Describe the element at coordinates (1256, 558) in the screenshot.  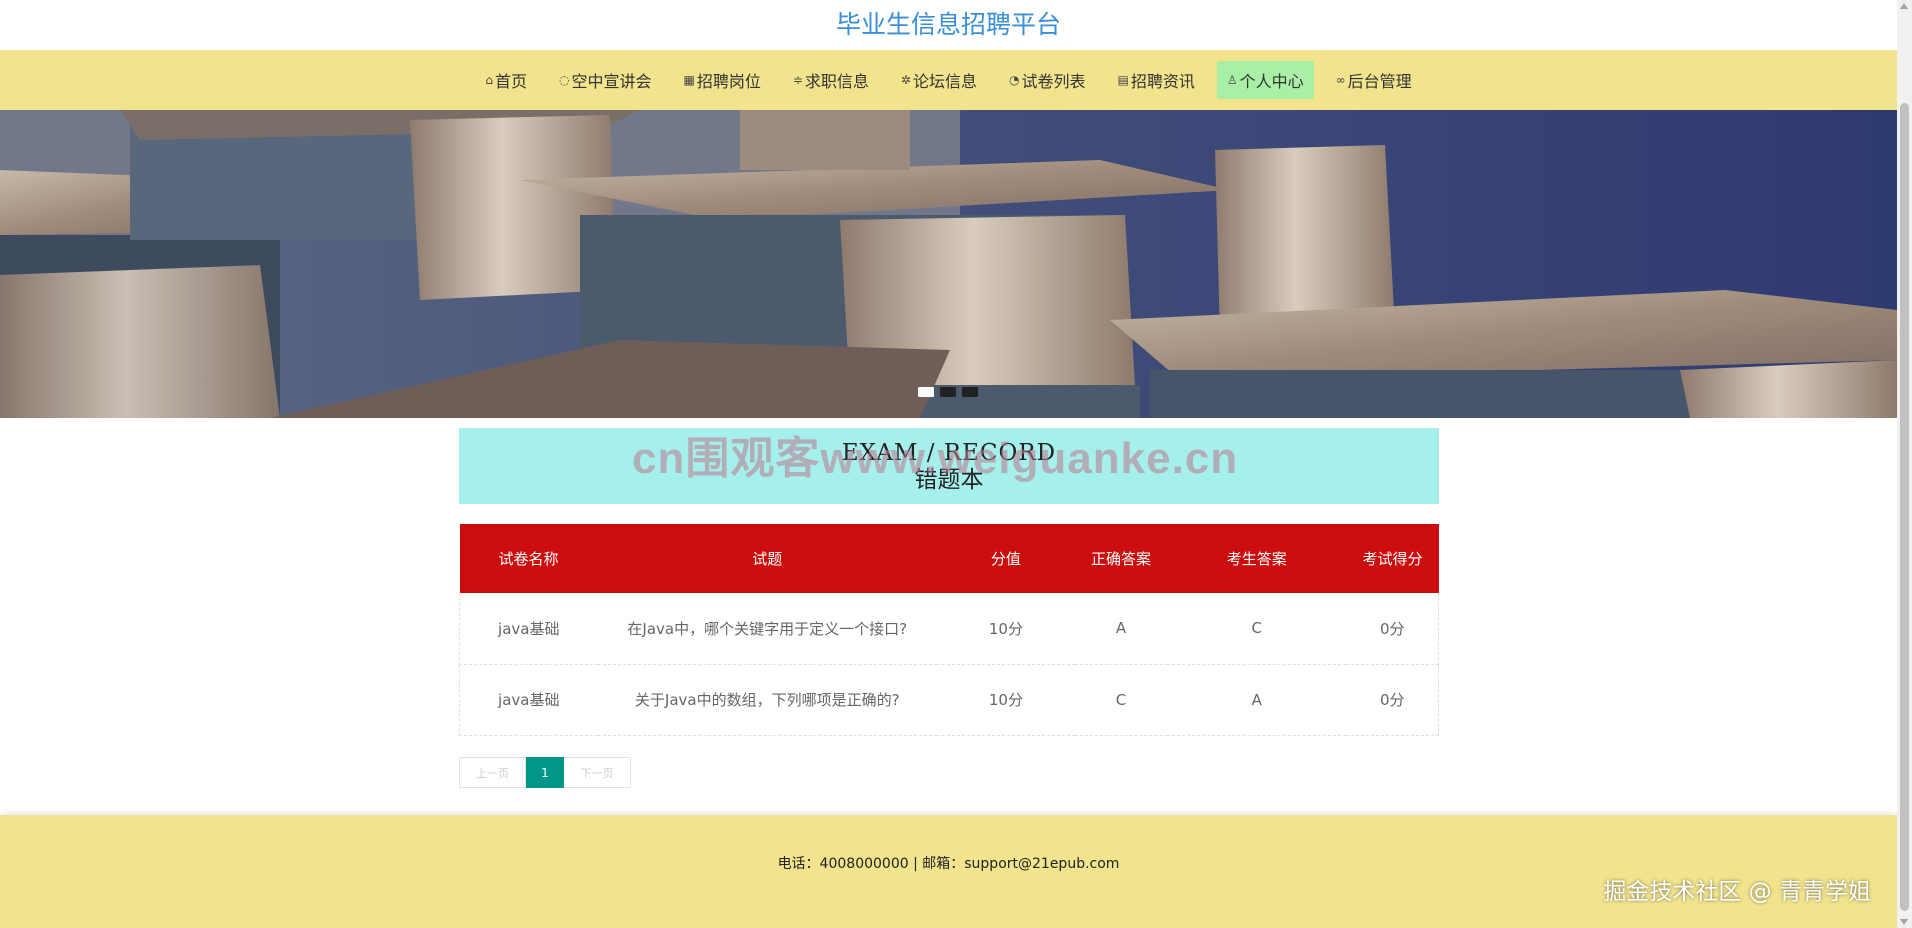
I see `col-student-answer: 考生答案` at that location.